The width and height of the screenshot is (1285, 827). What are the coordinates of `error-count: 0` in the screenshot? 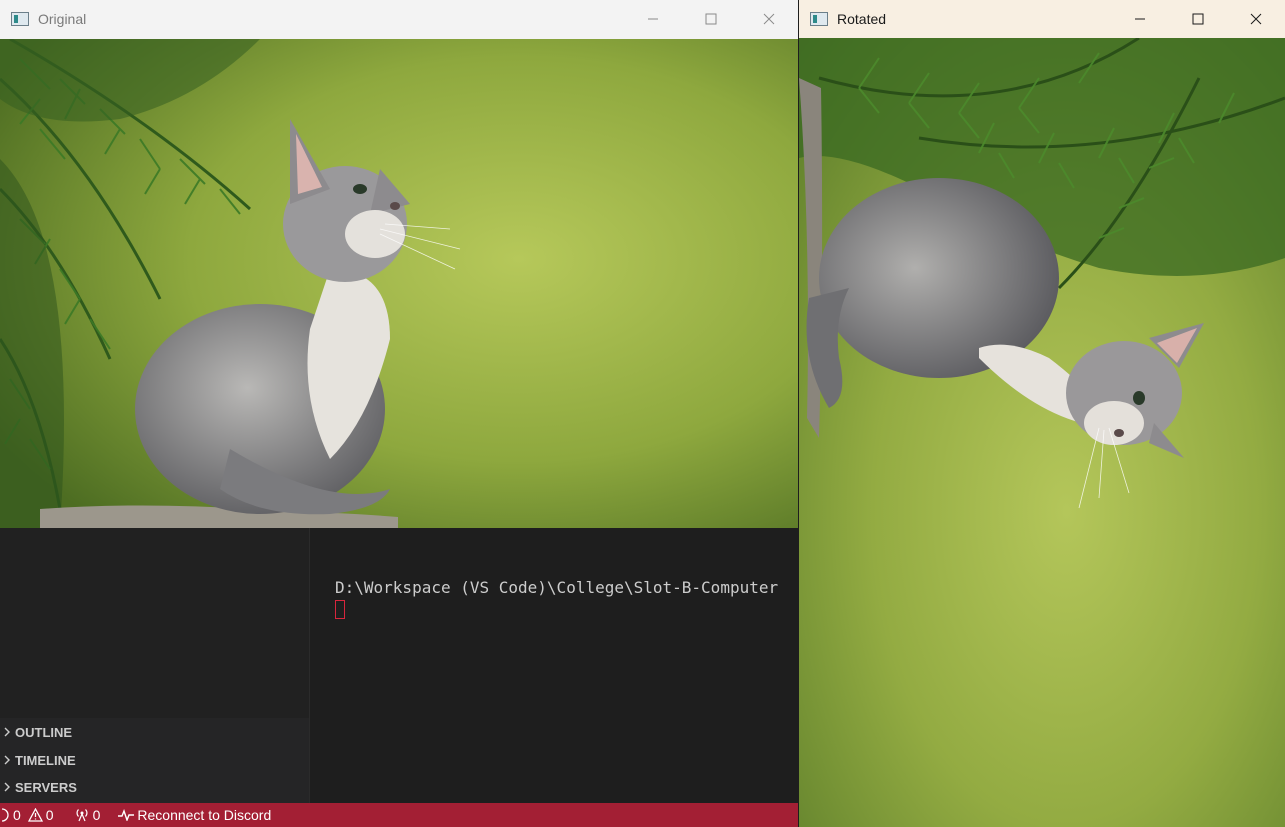 It's located at (17, 815).